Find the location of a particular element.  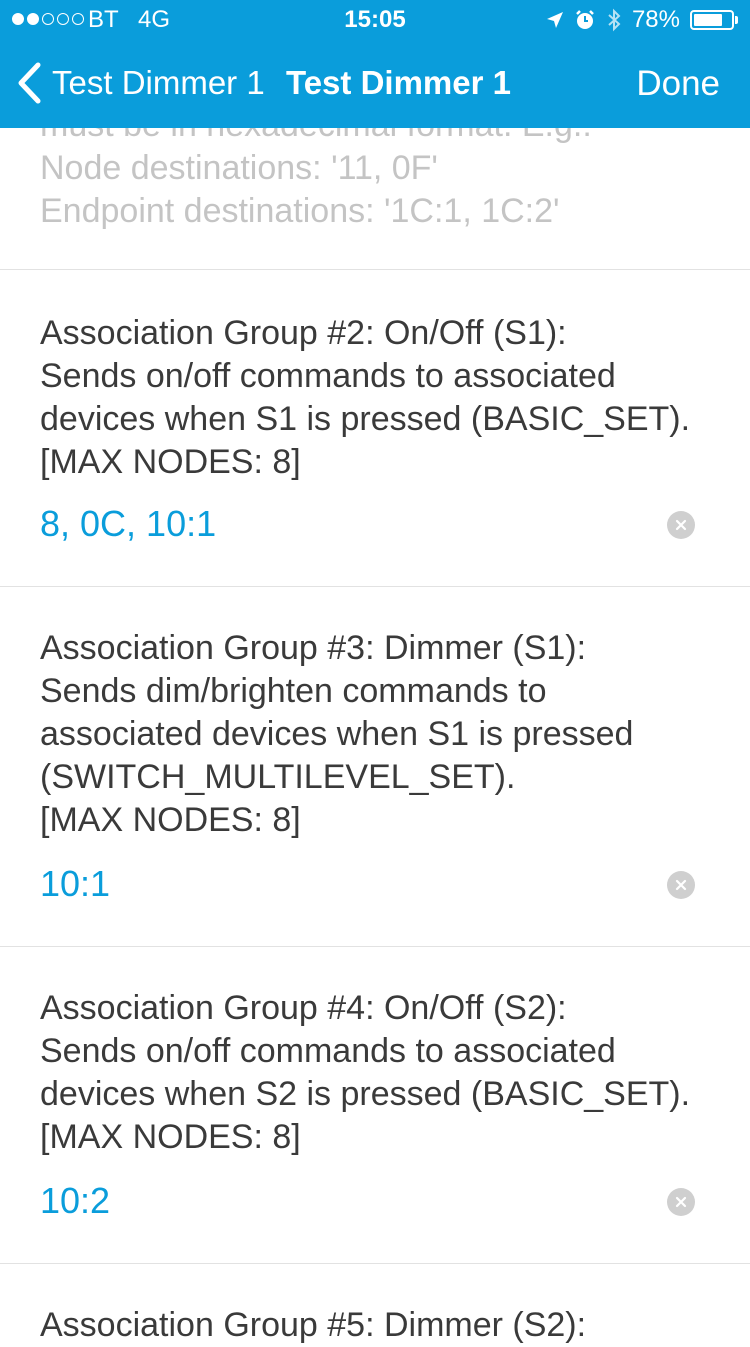

alarm-clock-icon is located at coordinates (585, 19).